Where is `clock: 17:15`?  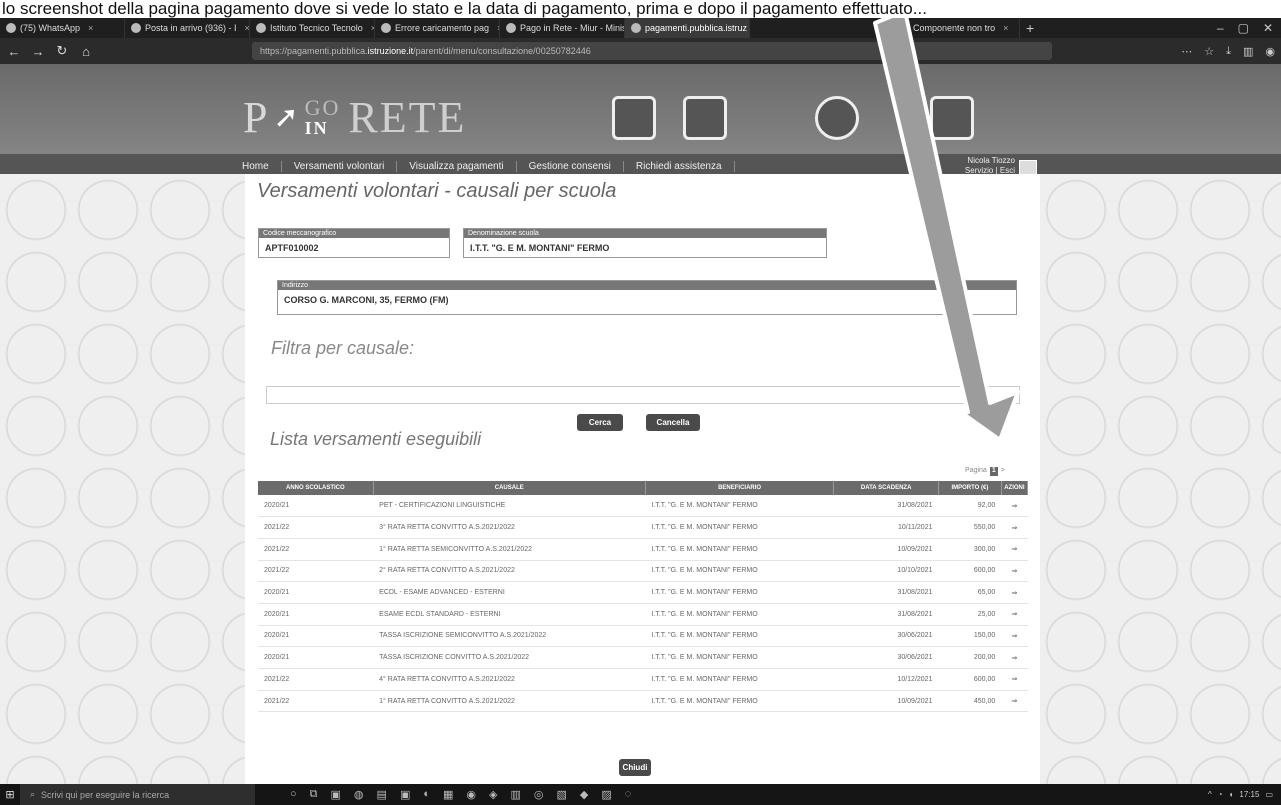
clock: 17:15 is located at coordinates (1249, 794).